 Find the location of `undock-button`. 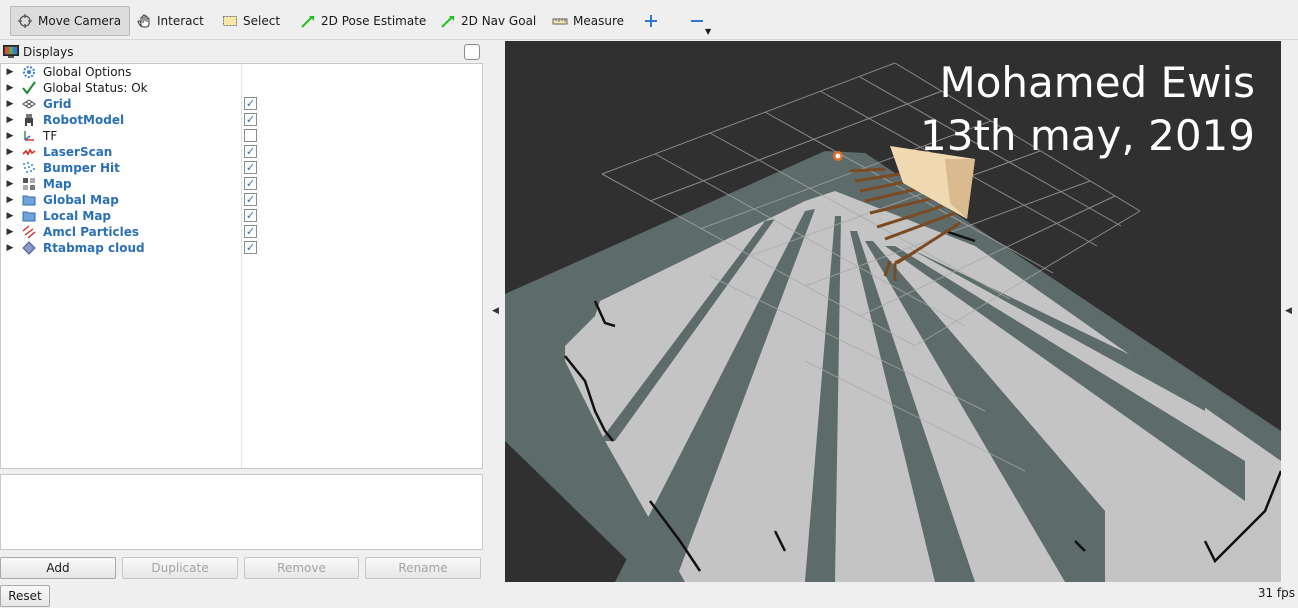

undock-button is located at coordinates (472, 52).